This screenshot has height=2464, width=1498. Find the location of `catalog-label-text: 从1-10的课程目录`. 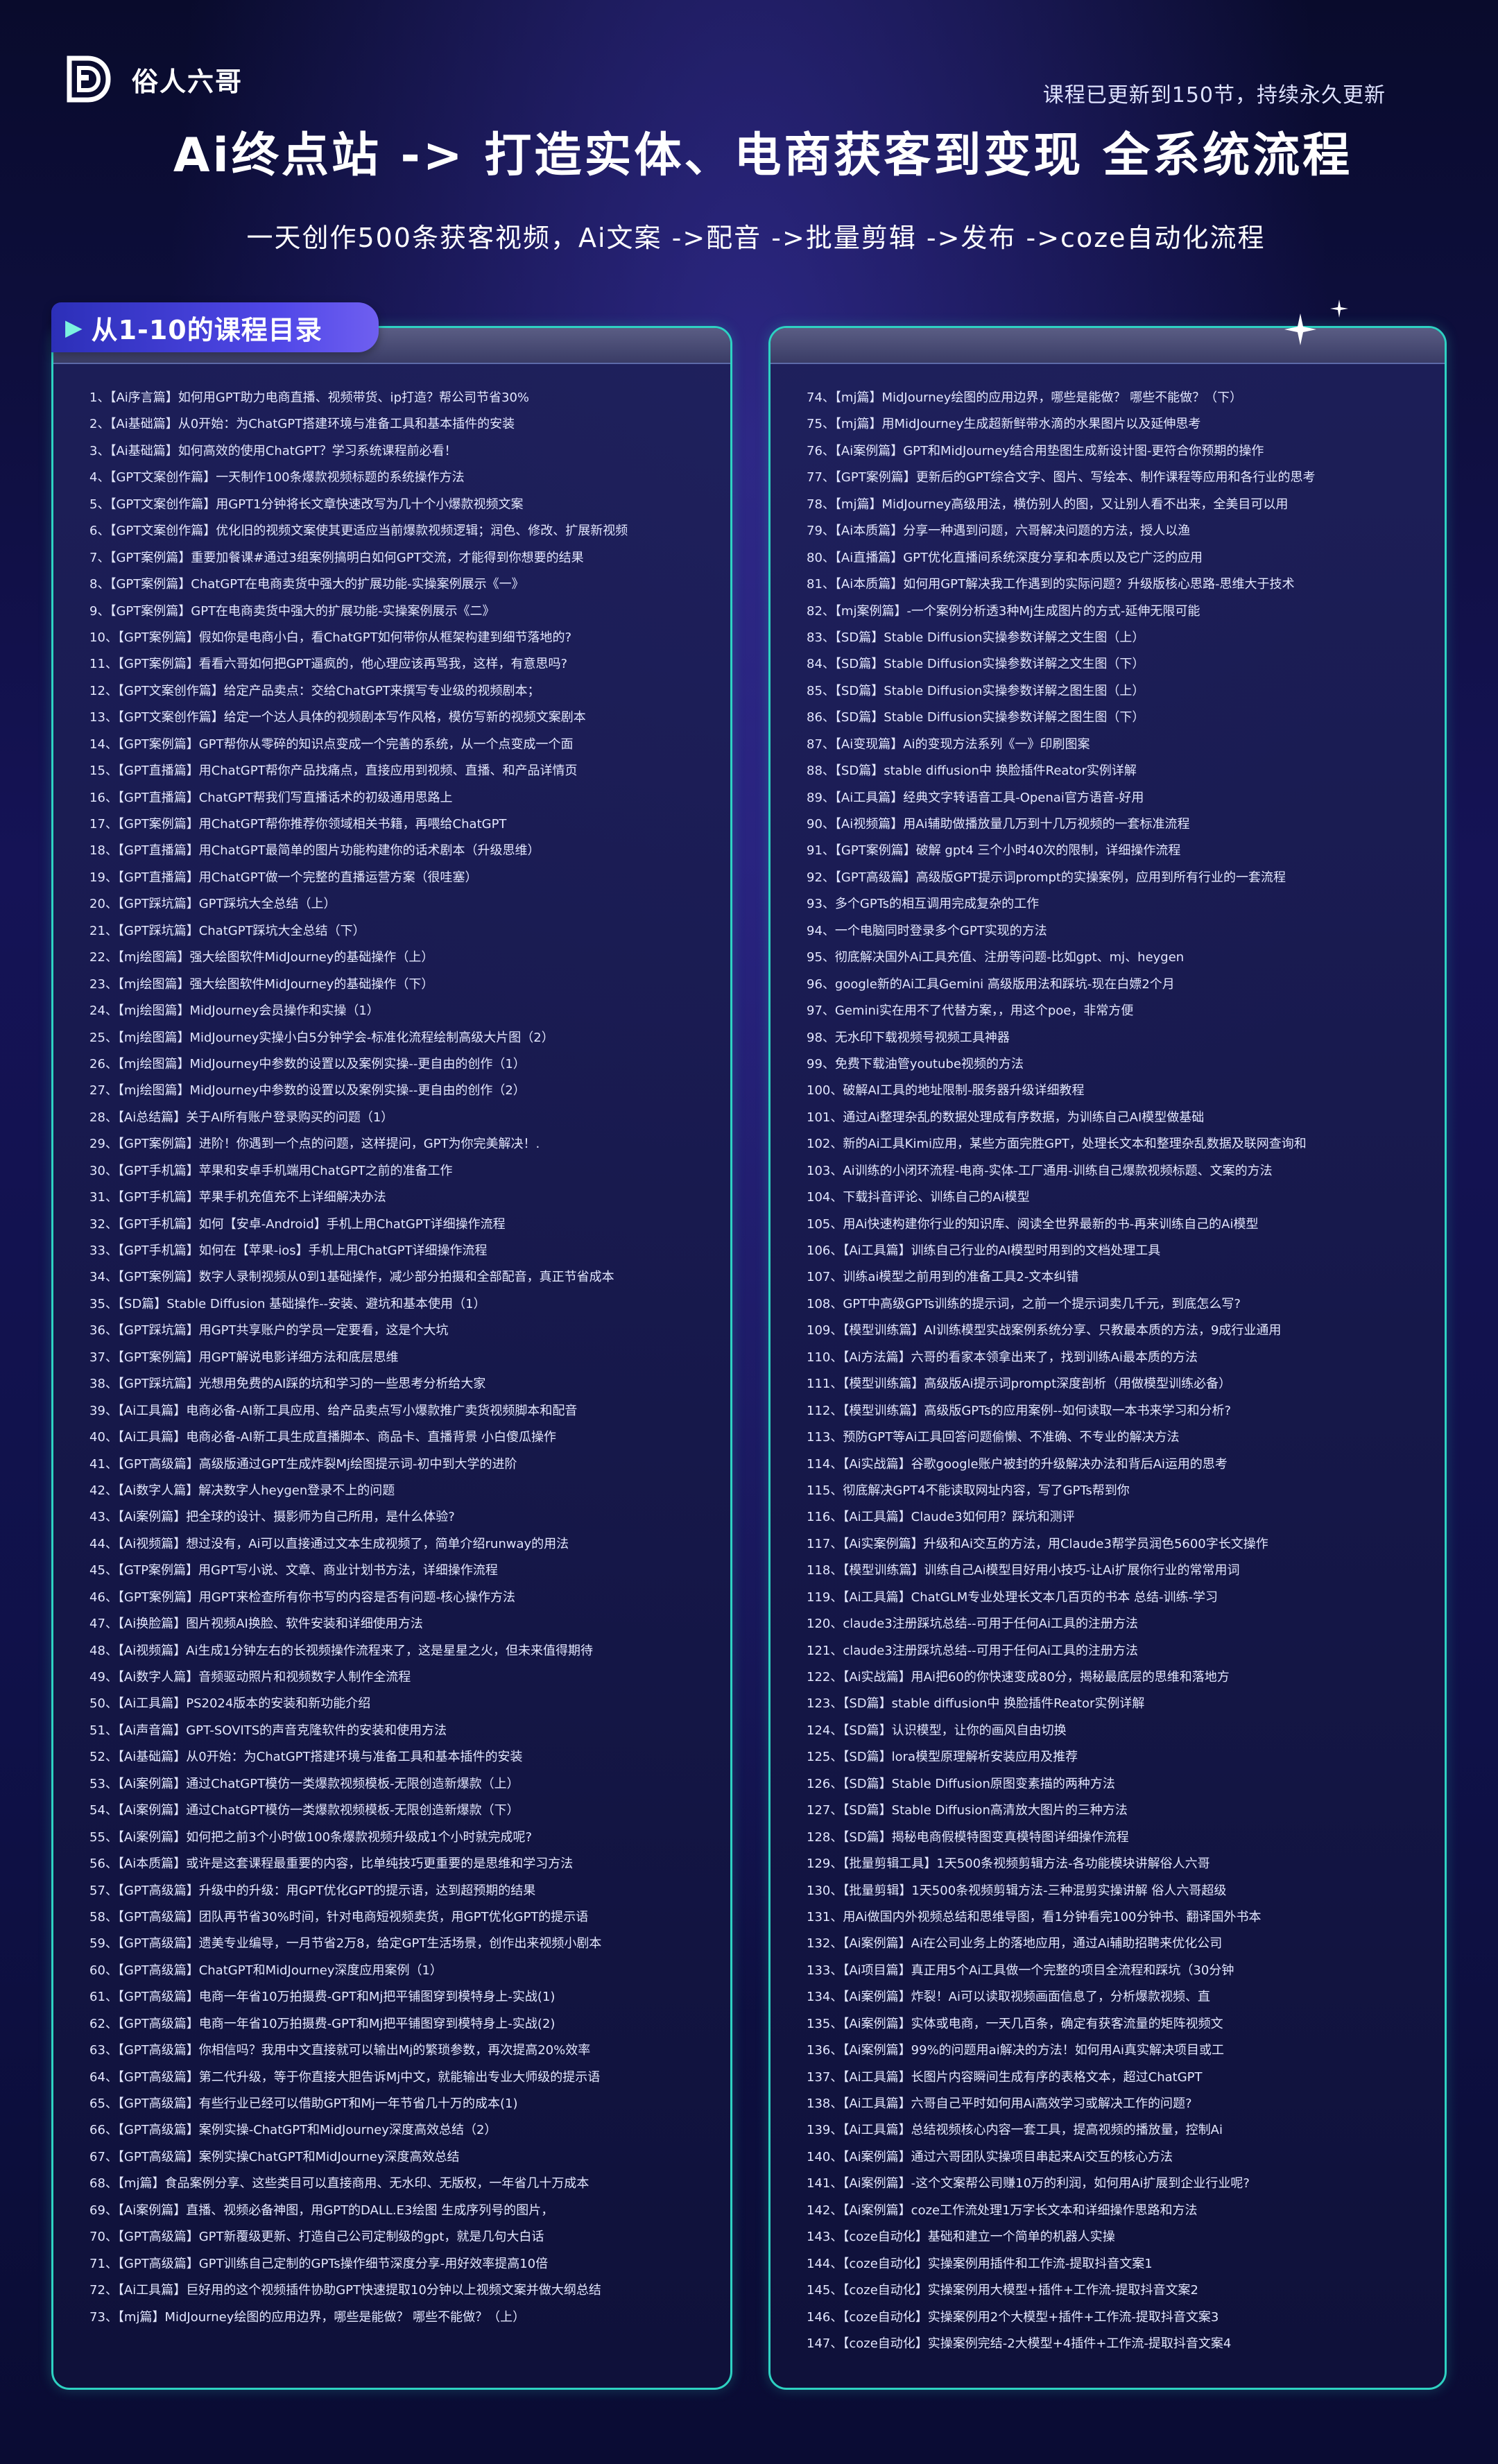

catalog-label-text: 从1-10的课程目录 is located at coordinates (206, 329).